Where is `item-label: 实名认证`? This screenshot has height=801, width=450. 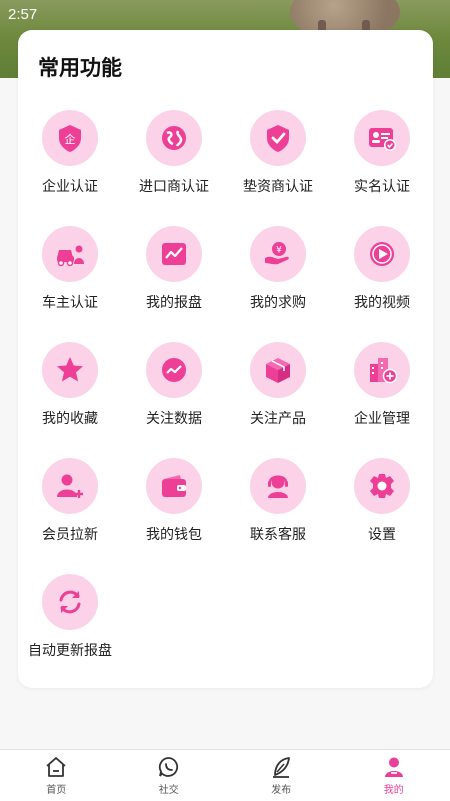
item-label: 实名认证 is located at coordinates (382, 186).